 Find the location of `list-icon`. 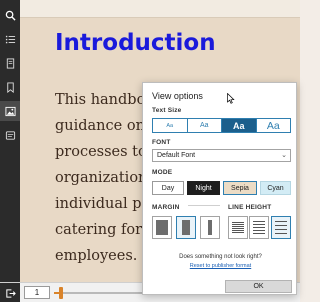

list-icon is located at coordinates (10, 39).